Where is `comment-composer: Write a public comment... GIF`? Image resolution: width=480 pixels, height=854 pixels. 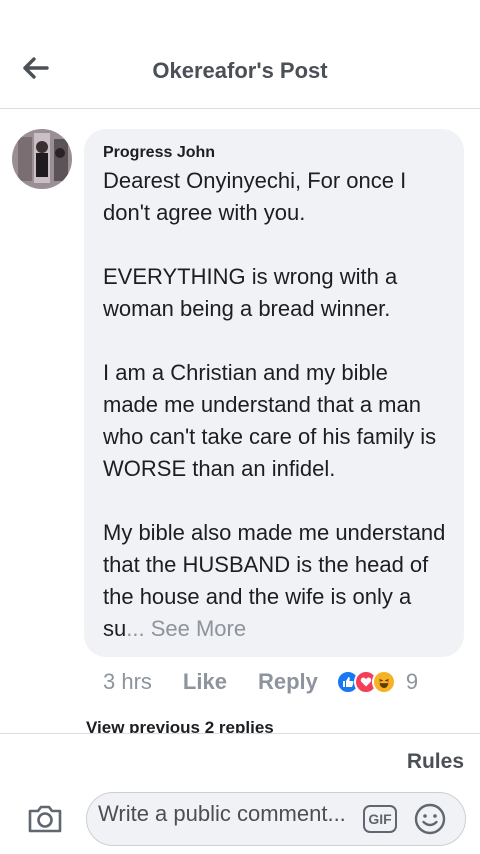
comment-composer: Write a public comment... GIF is located at coordinates (276, 819).